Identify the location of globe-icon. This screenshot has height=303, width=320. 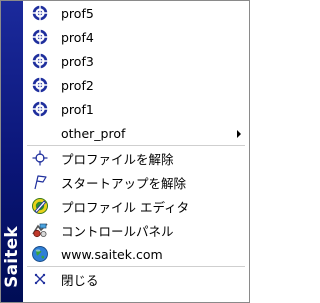
(40, 254).